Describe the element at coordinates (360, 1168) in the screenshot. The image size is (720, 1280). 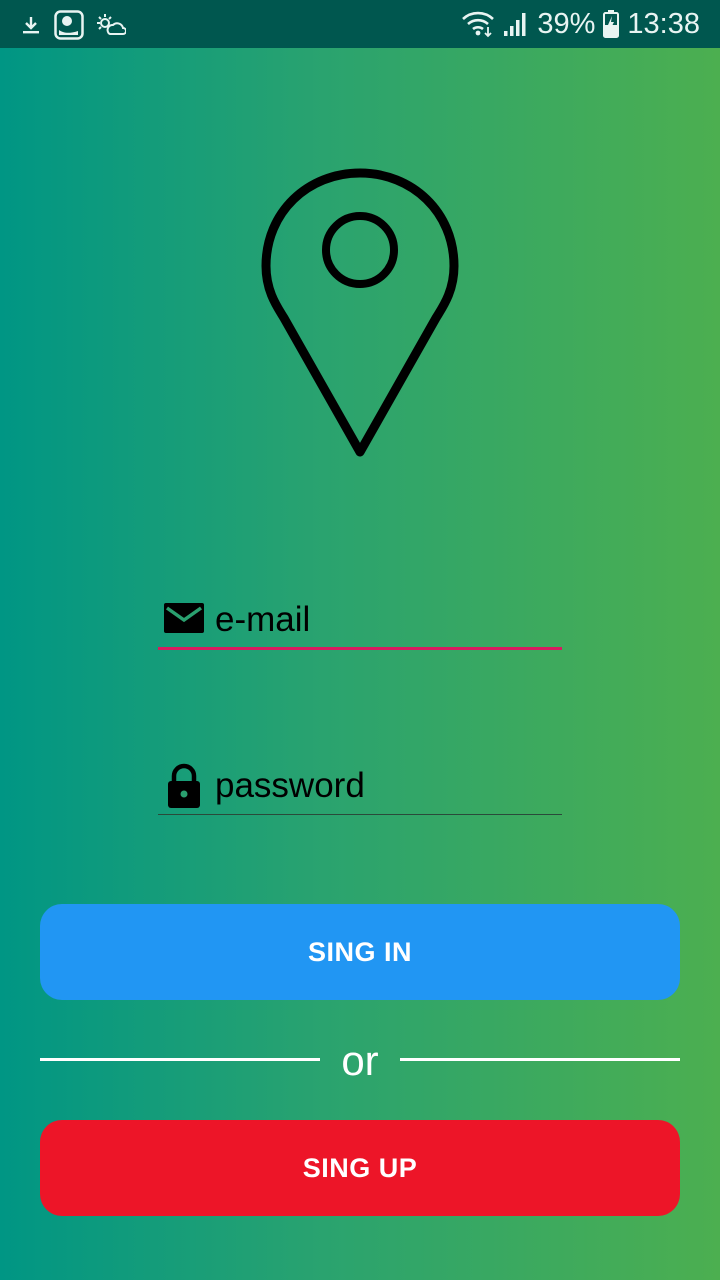
I see `sign-up-button: SING UP` at that location.